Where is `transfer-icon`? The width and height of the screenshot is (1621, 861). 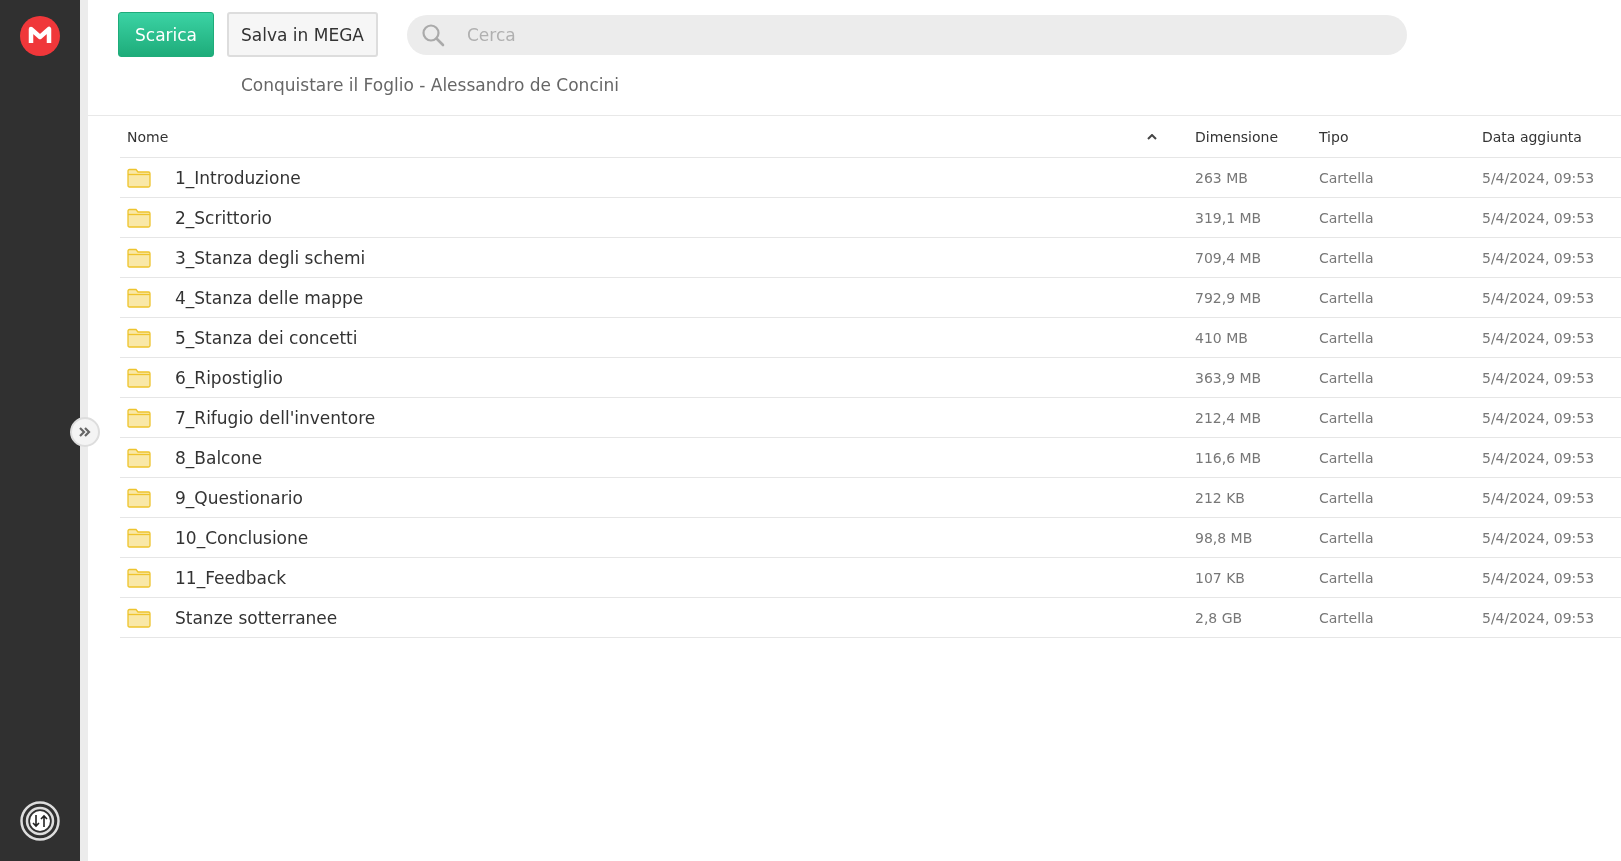
transfer-icon is located at coordinates (40, 821).